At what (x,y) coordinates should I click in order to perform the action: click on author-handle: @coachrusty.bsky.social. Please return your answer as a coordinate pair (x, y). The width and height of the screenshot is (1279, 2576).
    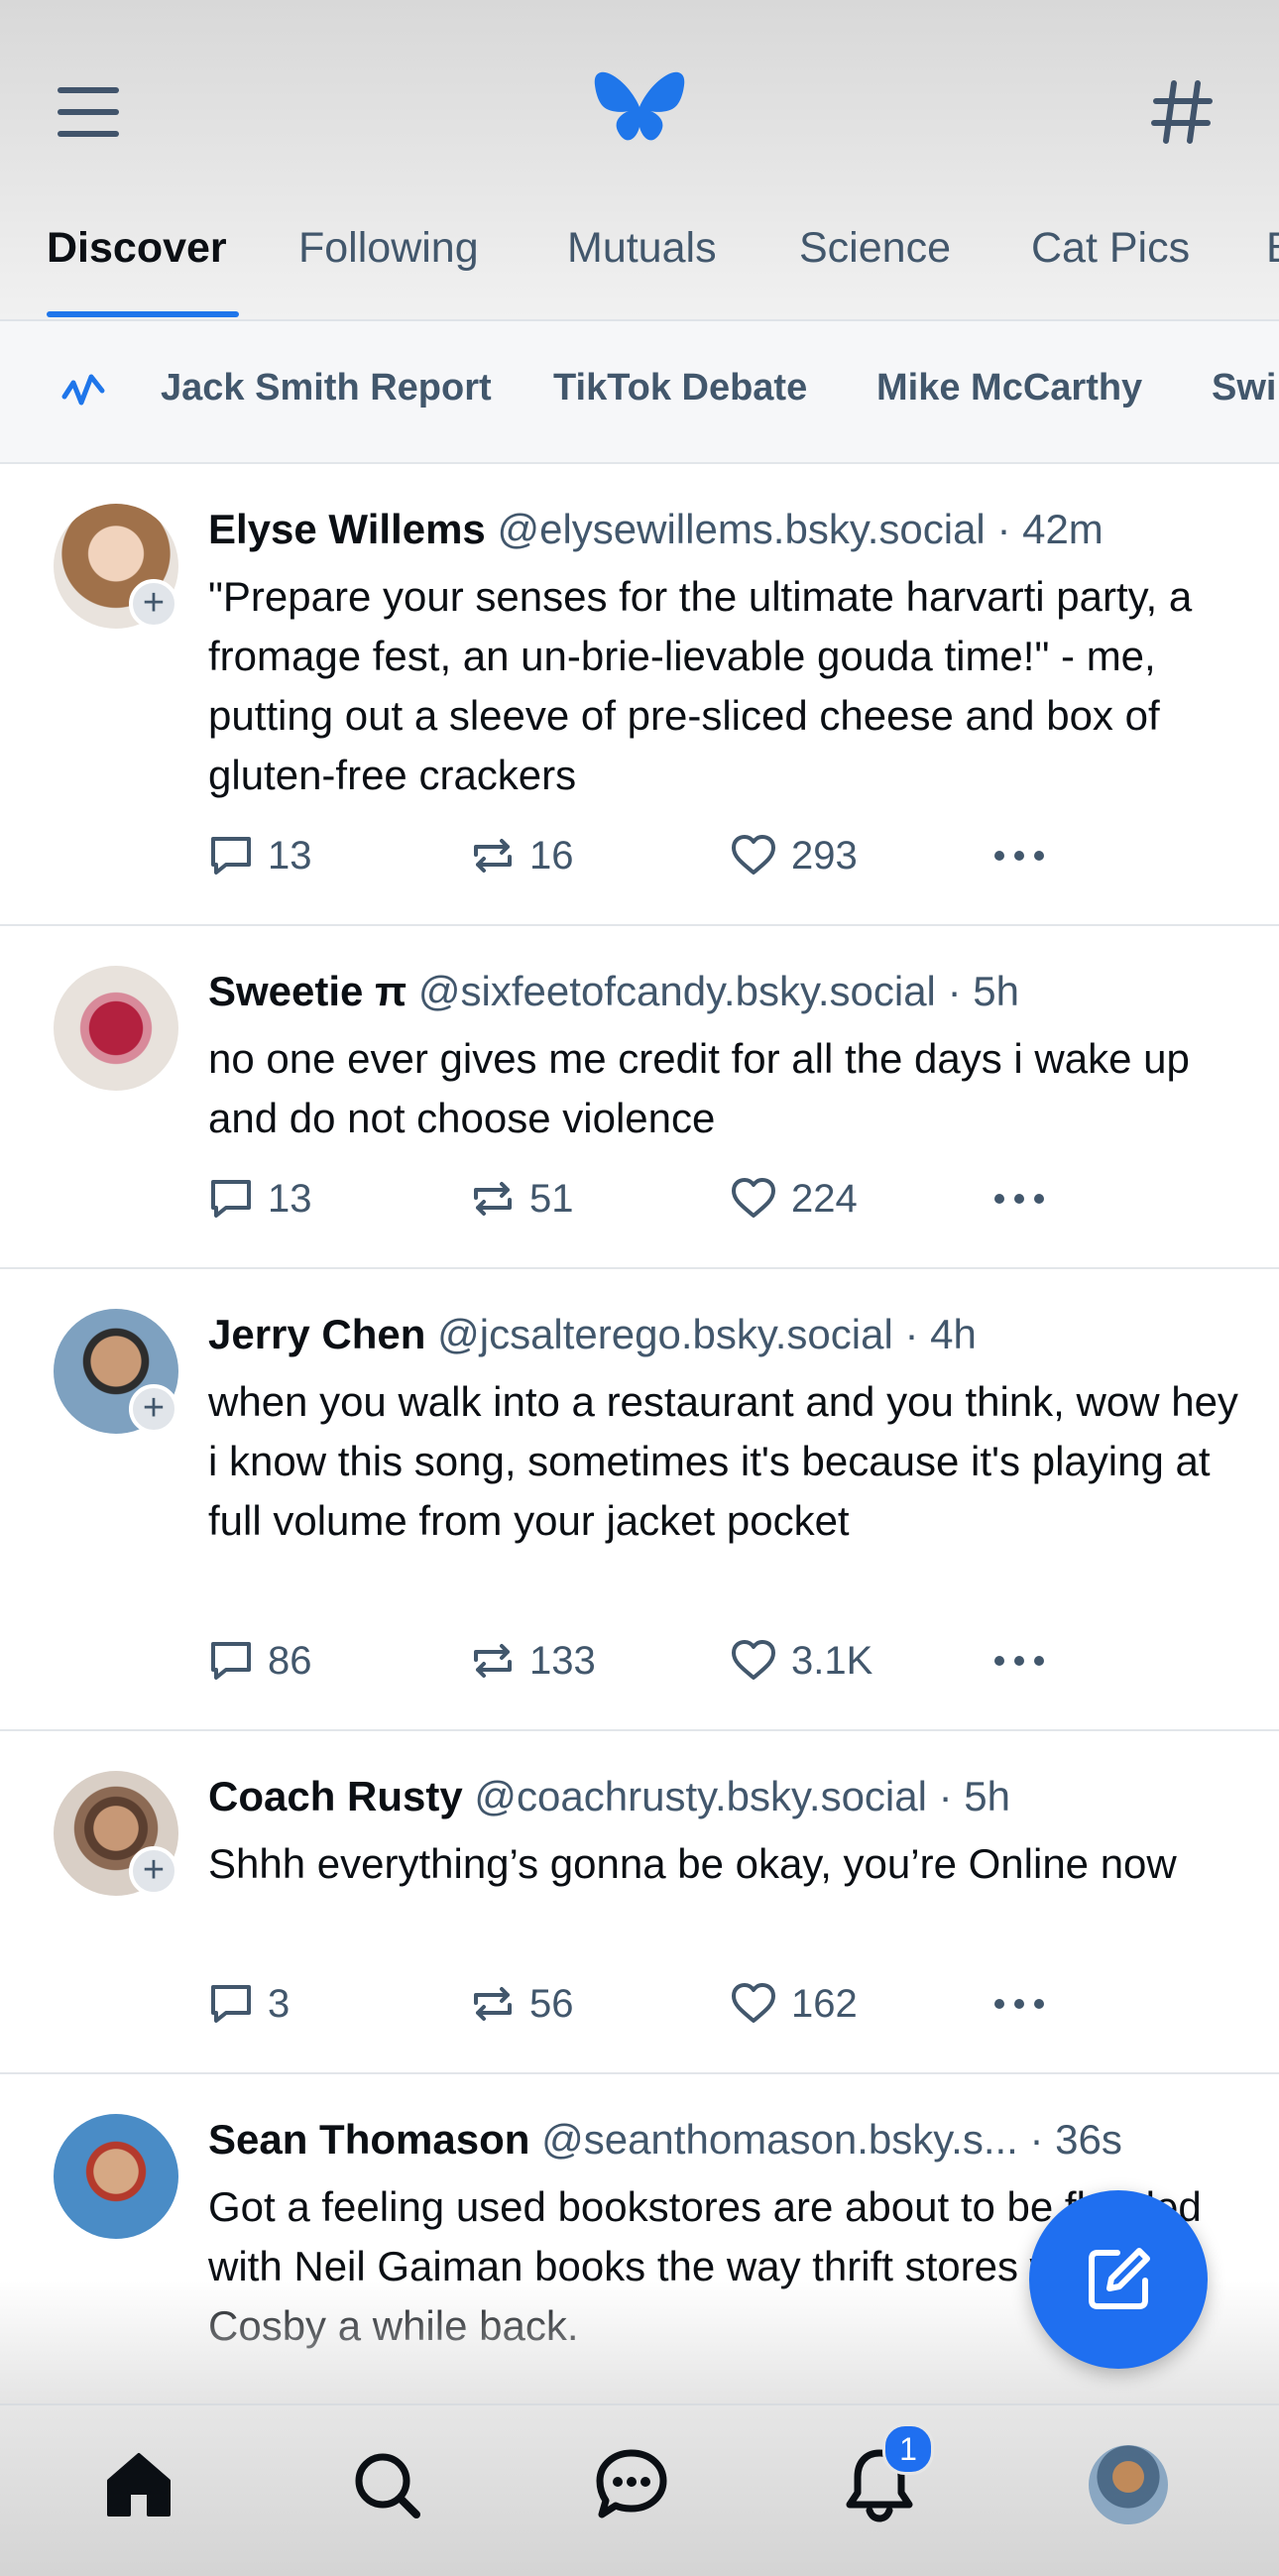
    Looking at the image, I should click on (700, 1796).